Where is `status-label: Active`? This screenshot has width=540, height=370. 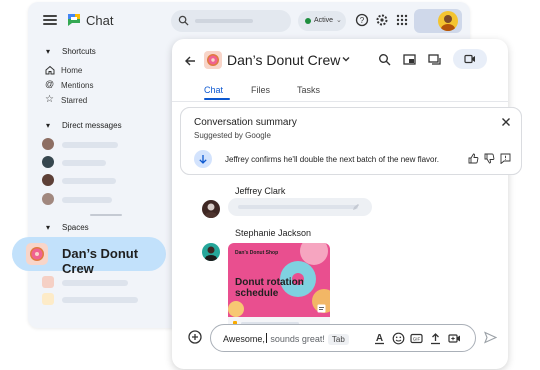 status-label: Active is located at coordinates (324, 20).